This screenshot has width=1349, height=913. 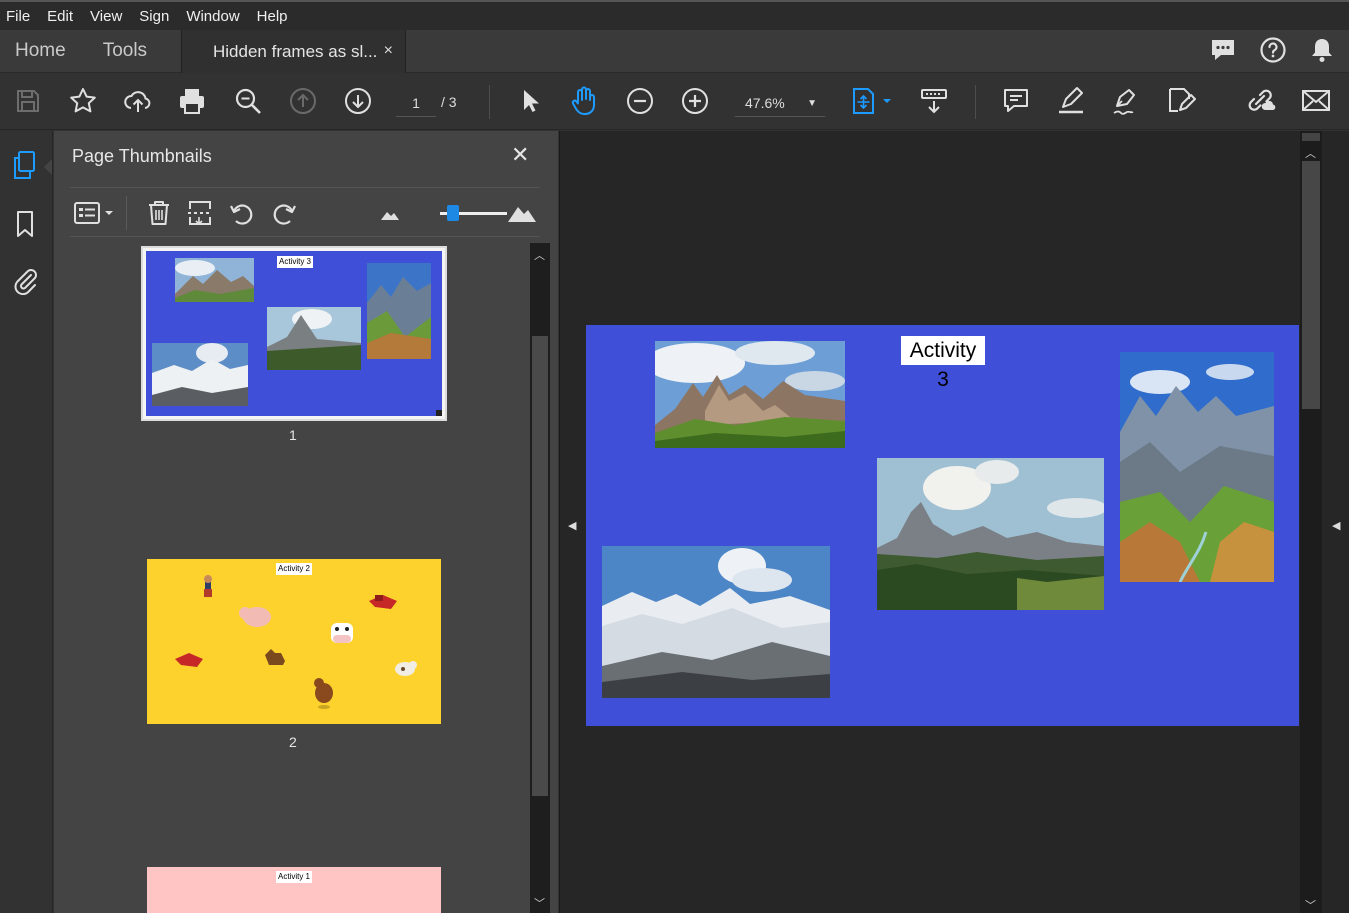 What do you see at coordinates (25, 280) in the screenshot?
I see `attachments-icon` at bounding box center [25, 280].